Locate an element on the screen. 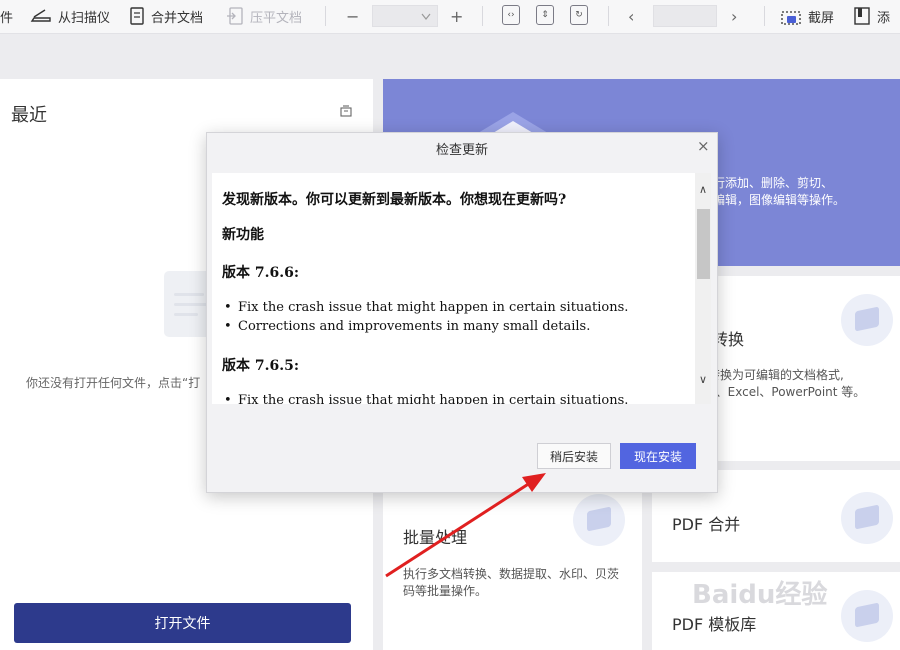 The image size is (900, 650). toolbar-file-label: 件 is located at coordinates (7, 18).